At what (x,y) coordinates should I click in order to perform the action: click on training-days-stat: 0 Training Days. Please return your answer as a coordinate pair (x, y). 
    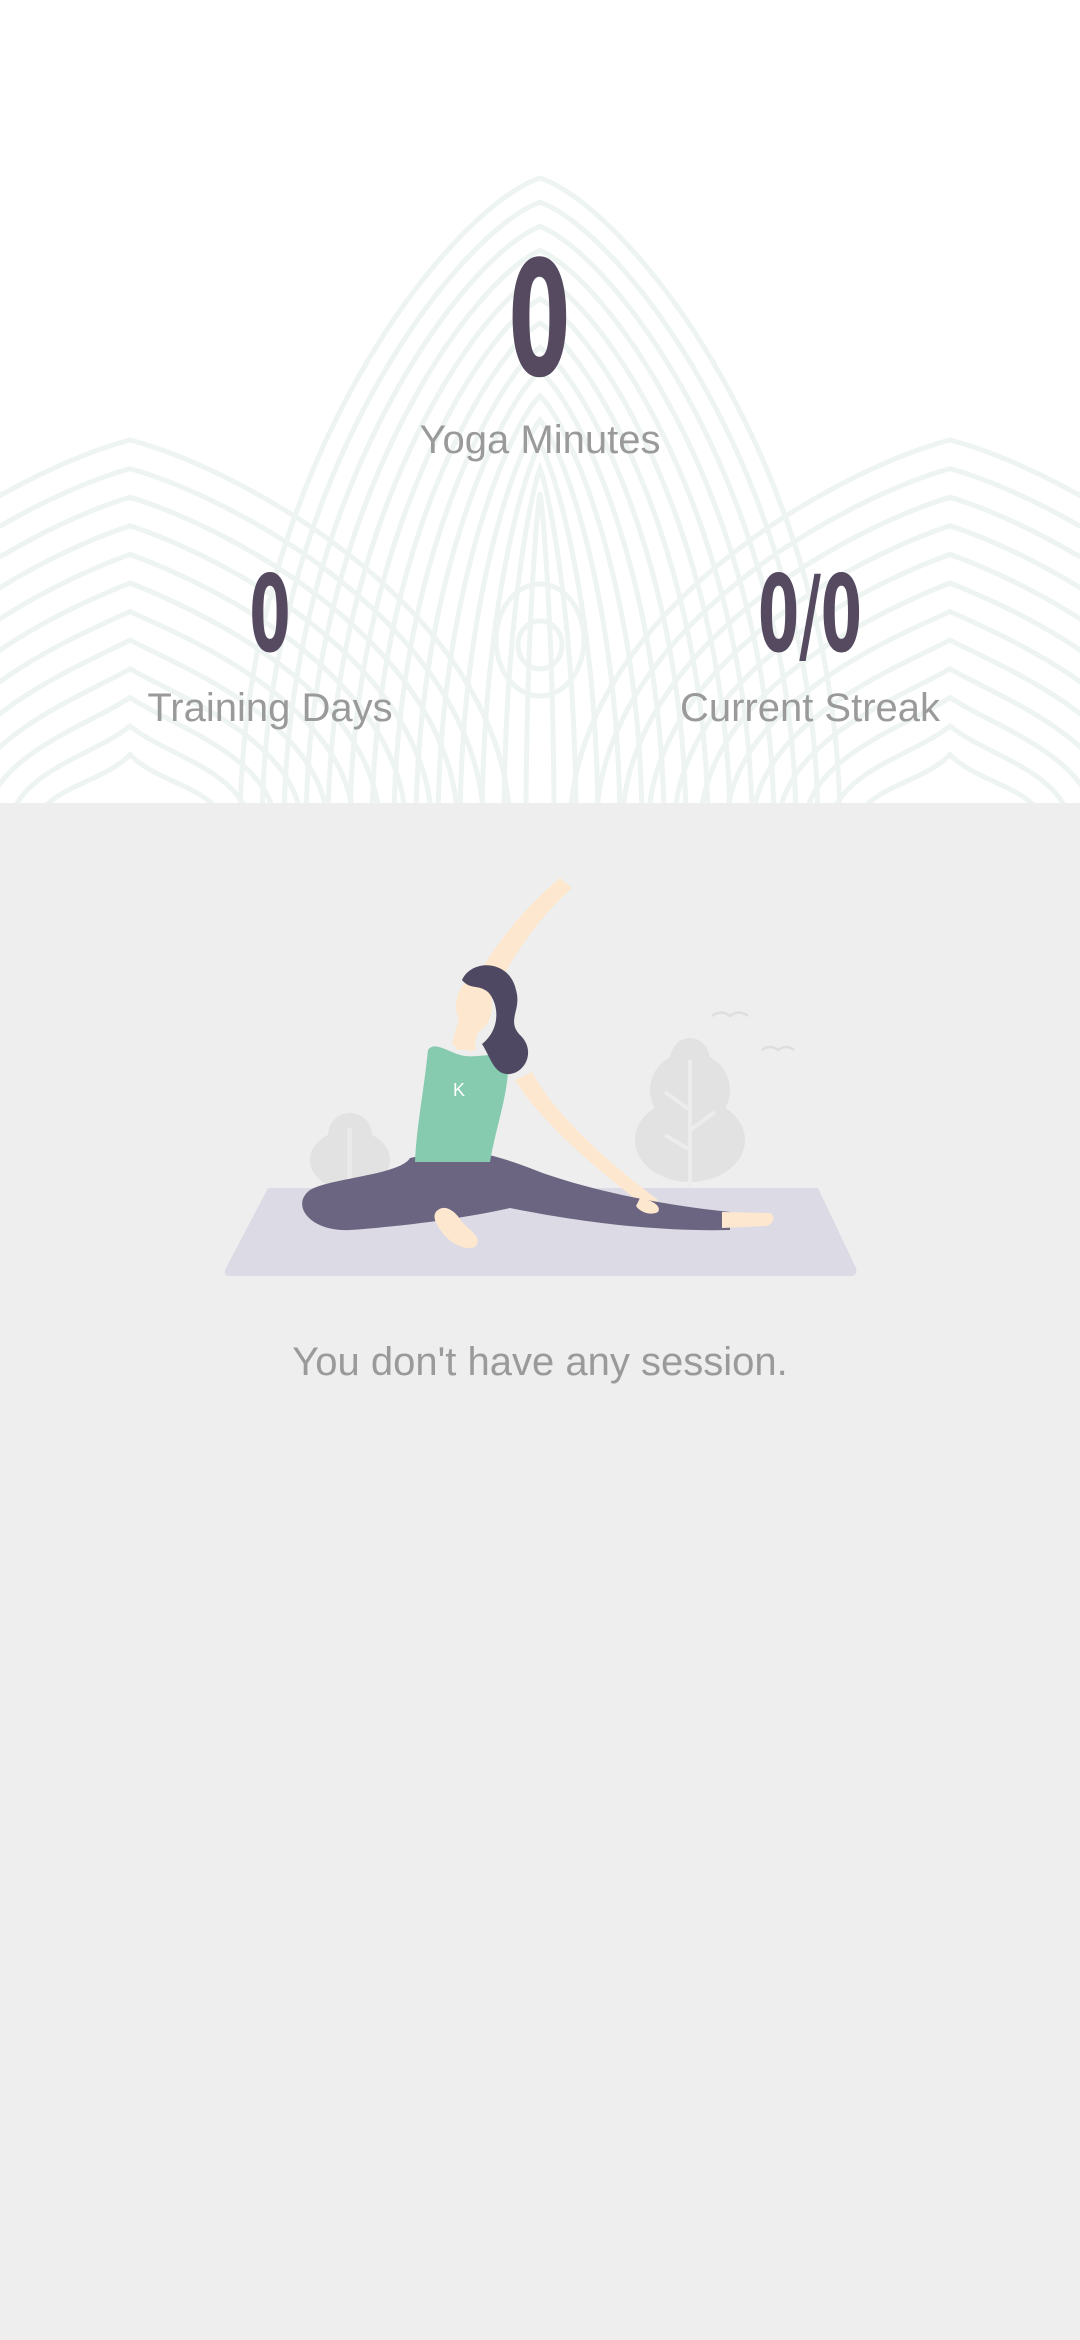
    Looking at the image, I should click on (270, 641).